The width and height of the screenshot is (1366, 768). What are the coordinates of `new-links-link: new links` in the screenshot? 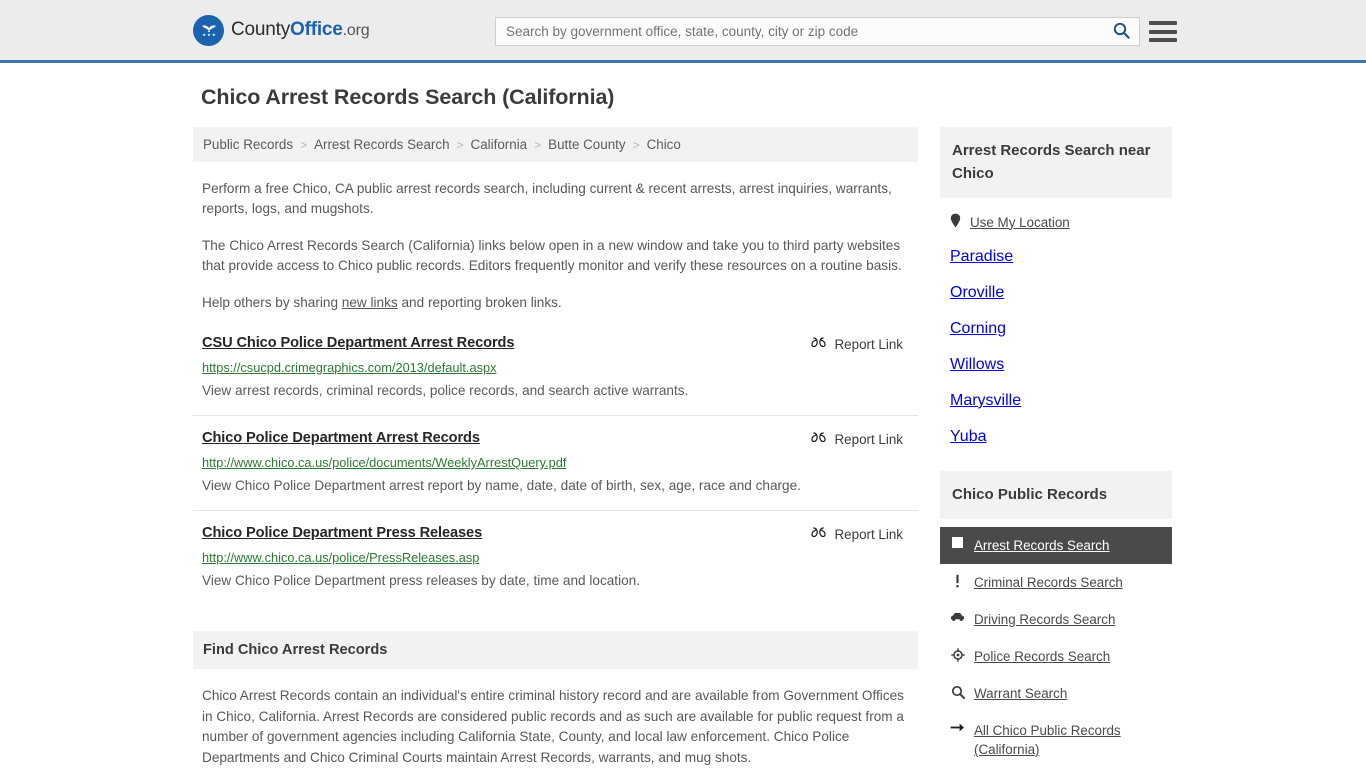 It's located at (370, 302).